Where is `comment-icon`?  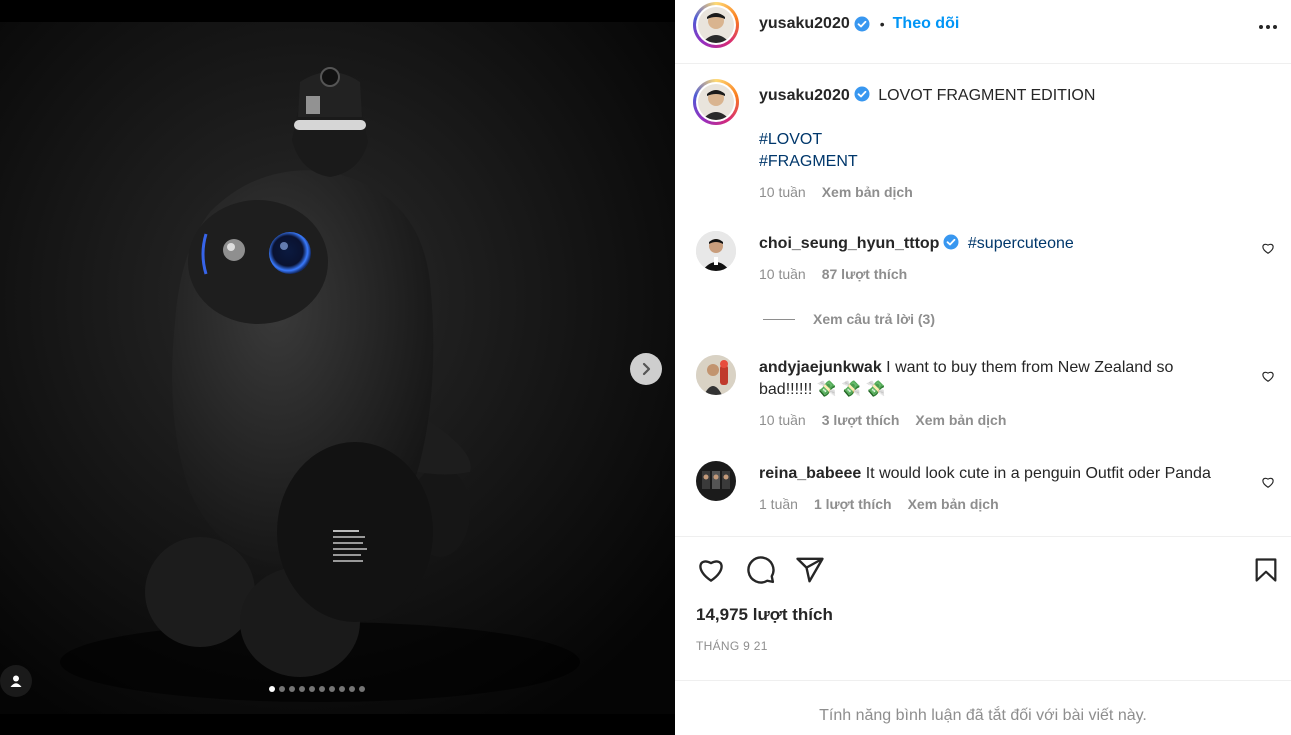
comment-icon is located at coordinates (761, 570).